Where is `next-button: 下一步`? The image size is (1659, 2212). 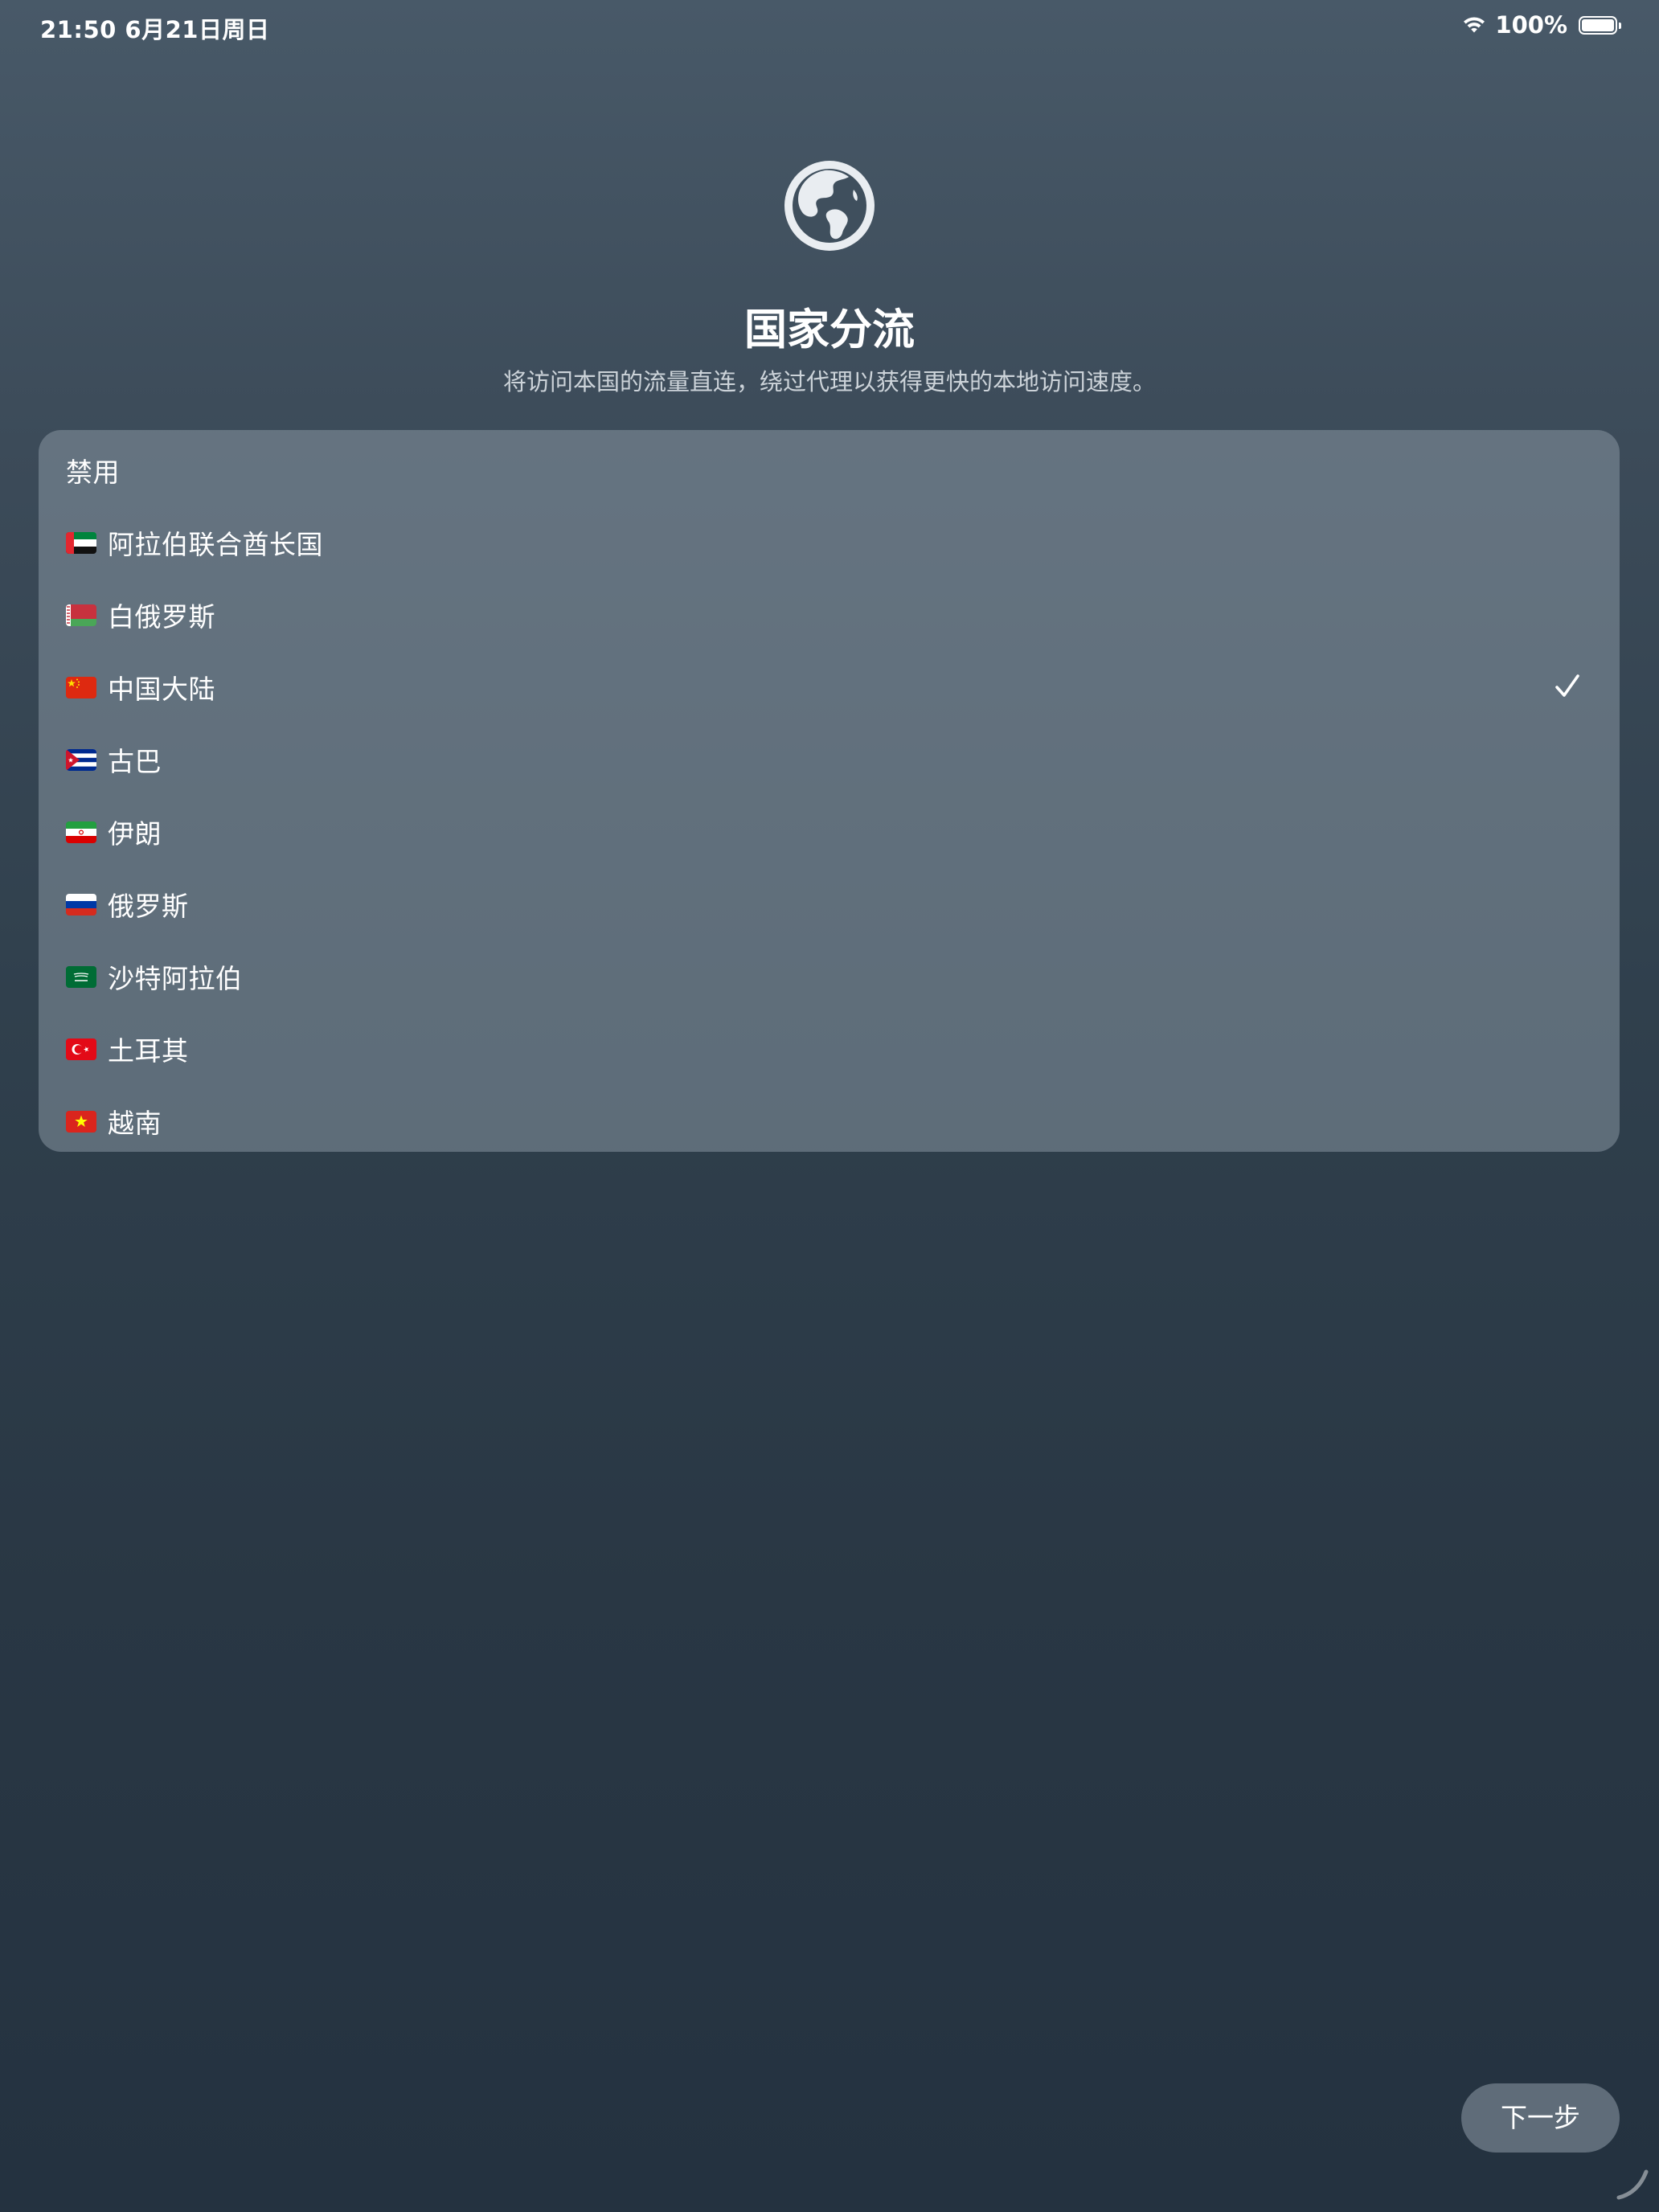
next-button: 下一步 is located at coordinates (1540, 2118).